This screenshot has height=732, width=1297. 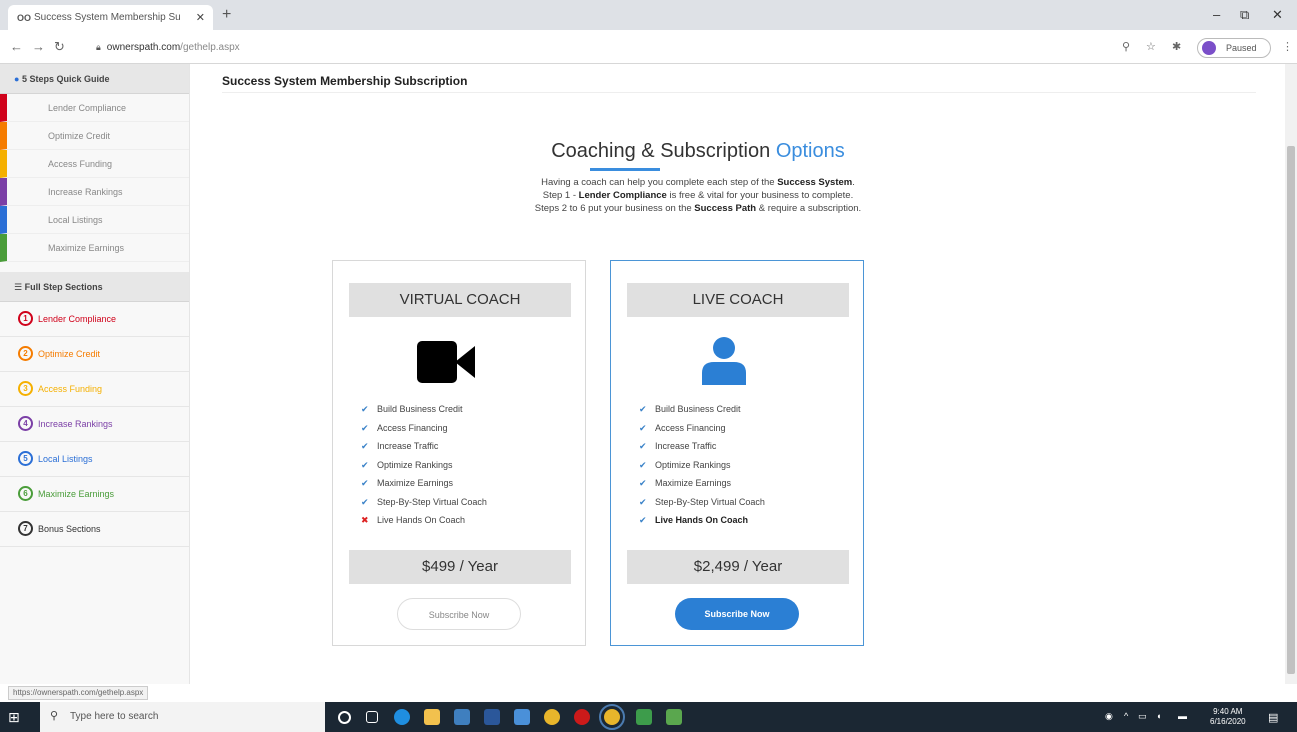 I want to click on feature-item: ✔ Access Financing, so click(x=702, y=432).